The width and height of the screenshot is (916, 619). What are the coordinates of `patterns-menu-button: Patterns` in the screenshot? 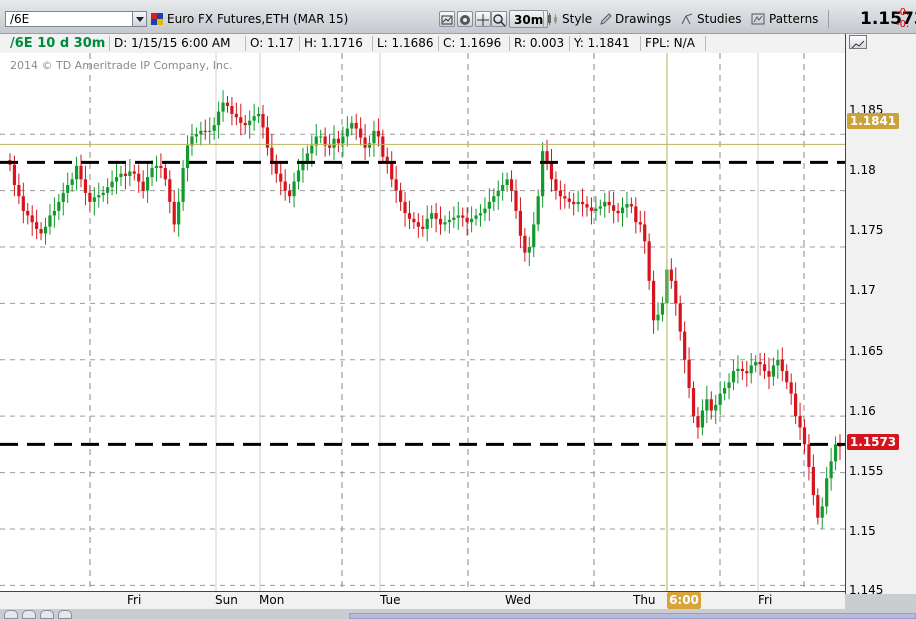 It's located at (793, 19).